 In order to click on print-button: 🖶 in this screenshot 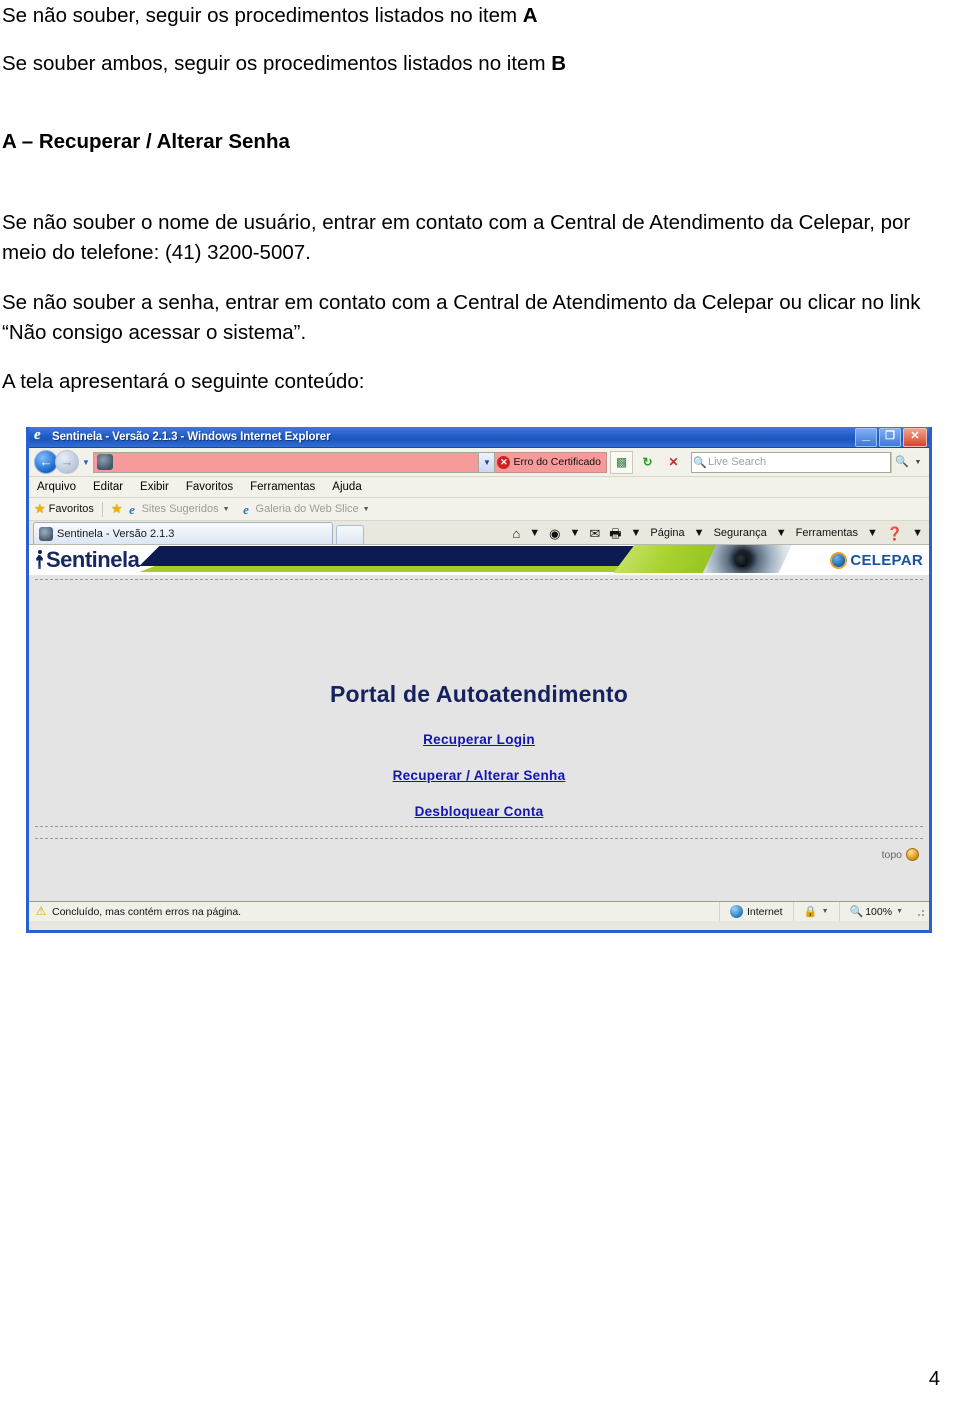, I will do `click(615, 533)`.